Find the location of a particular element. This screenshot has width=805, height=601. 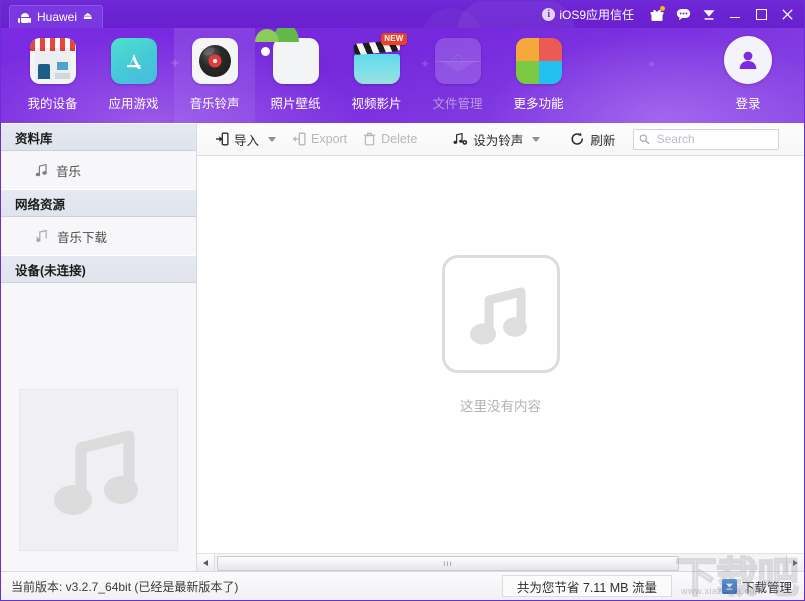

music-download-icon is located at coordinates (42, 236).